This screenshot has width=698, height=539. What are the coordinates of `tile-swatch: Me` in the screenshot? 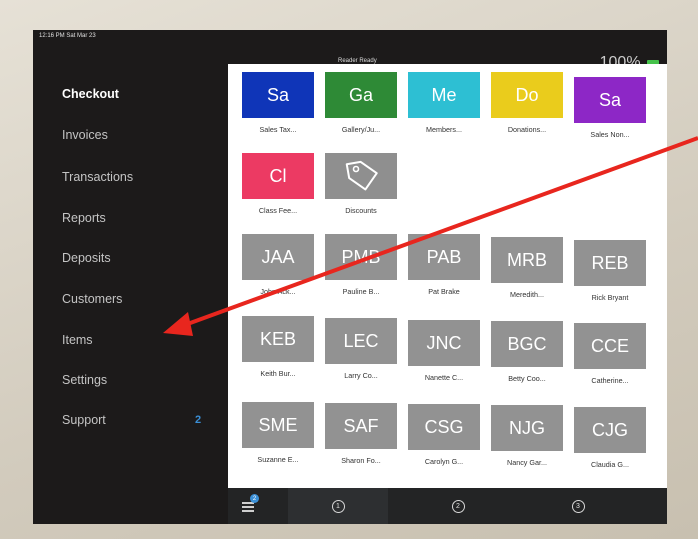 It's located at (444, 95).